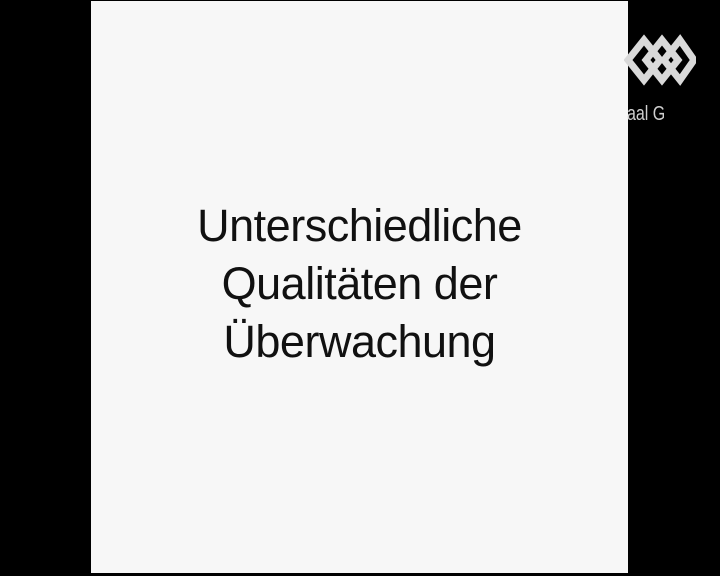 This screenshot has width=720, height=576. I want to click on diamond-chain-logo-icon, so click(661, 60).